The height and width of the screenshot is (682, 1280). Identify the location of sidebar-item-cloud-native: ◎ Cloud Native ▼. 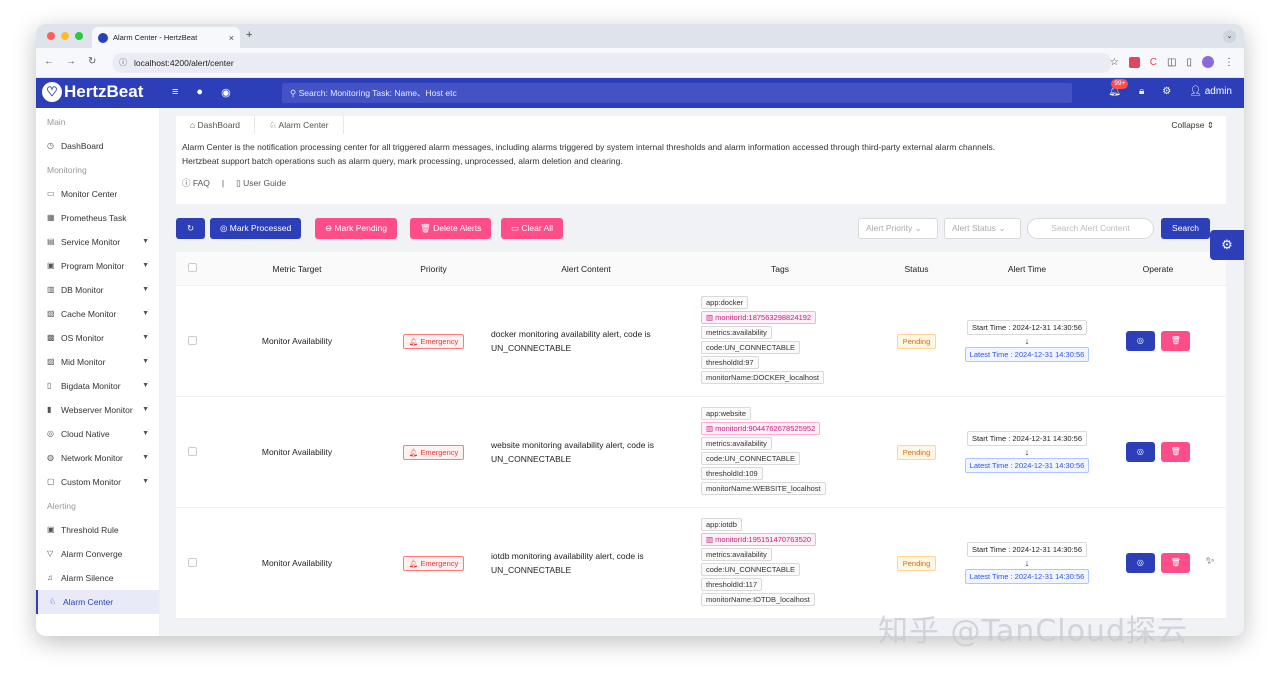
(97, 434).